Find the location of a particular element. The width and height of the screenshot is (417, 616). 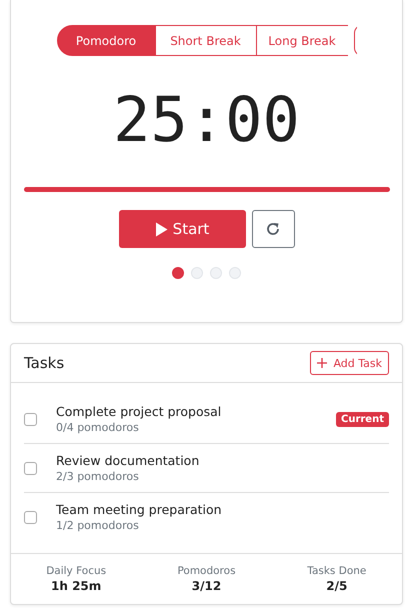

tasks-title: Tasks is located at coordinates (44, 363).